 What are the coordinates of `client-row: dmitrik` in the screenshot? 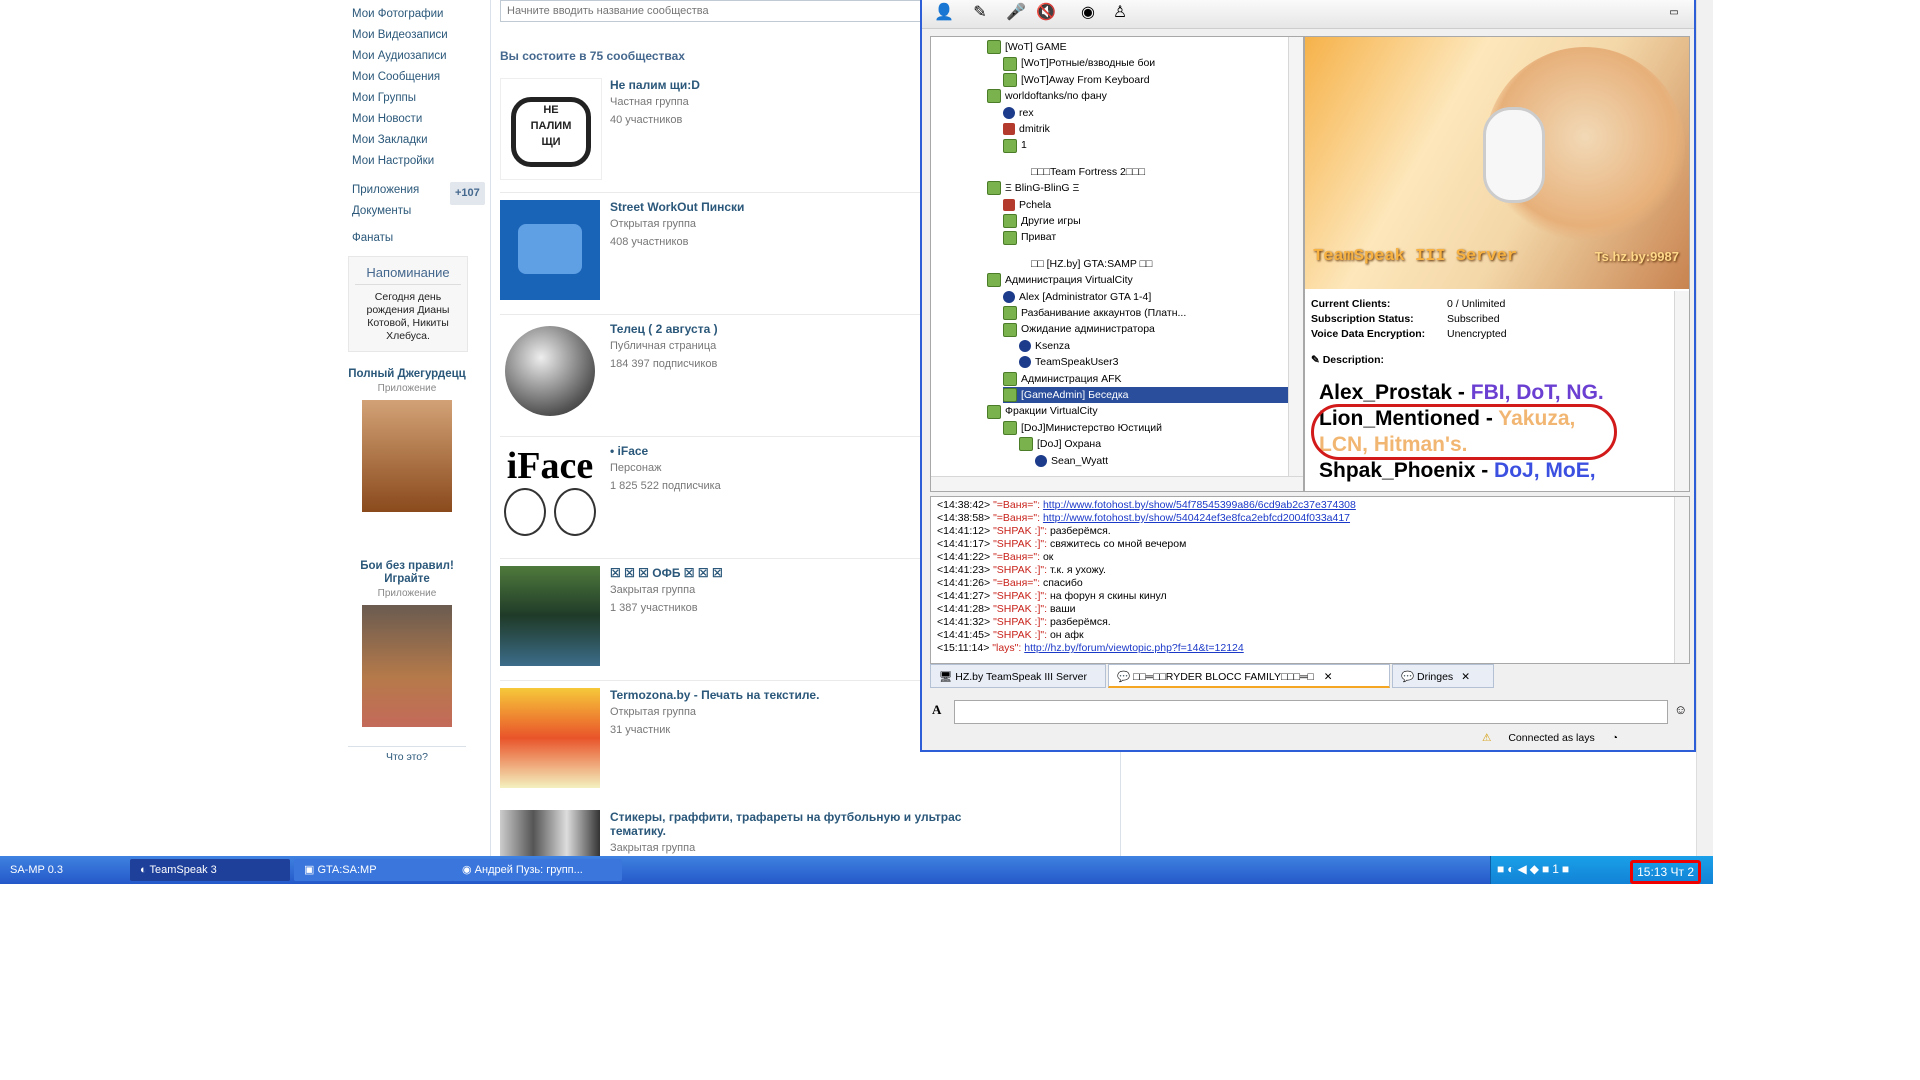 It's located at (1026, 129).